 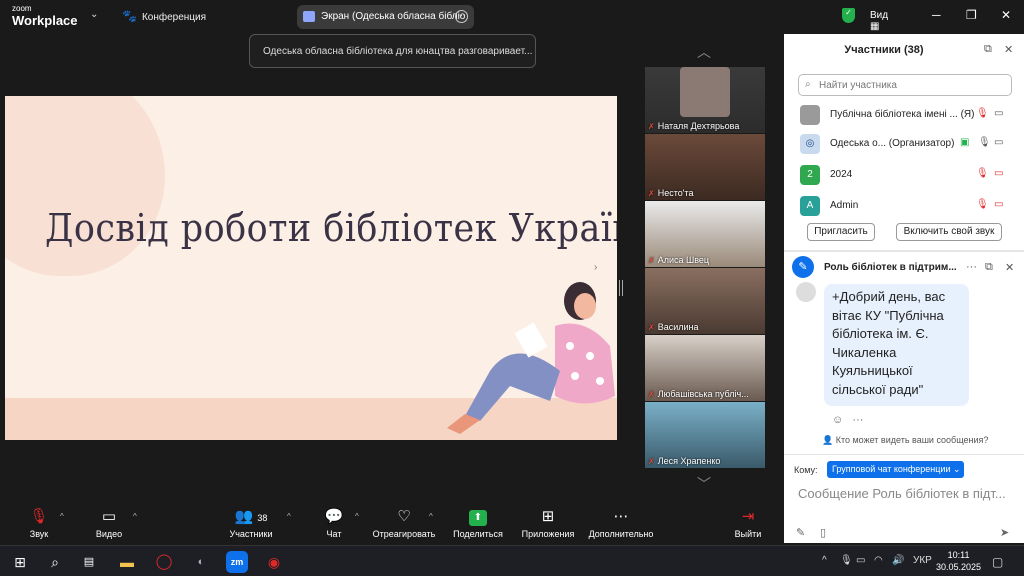 I want to click on app-icon: ◐, so click(x=201, y=562).